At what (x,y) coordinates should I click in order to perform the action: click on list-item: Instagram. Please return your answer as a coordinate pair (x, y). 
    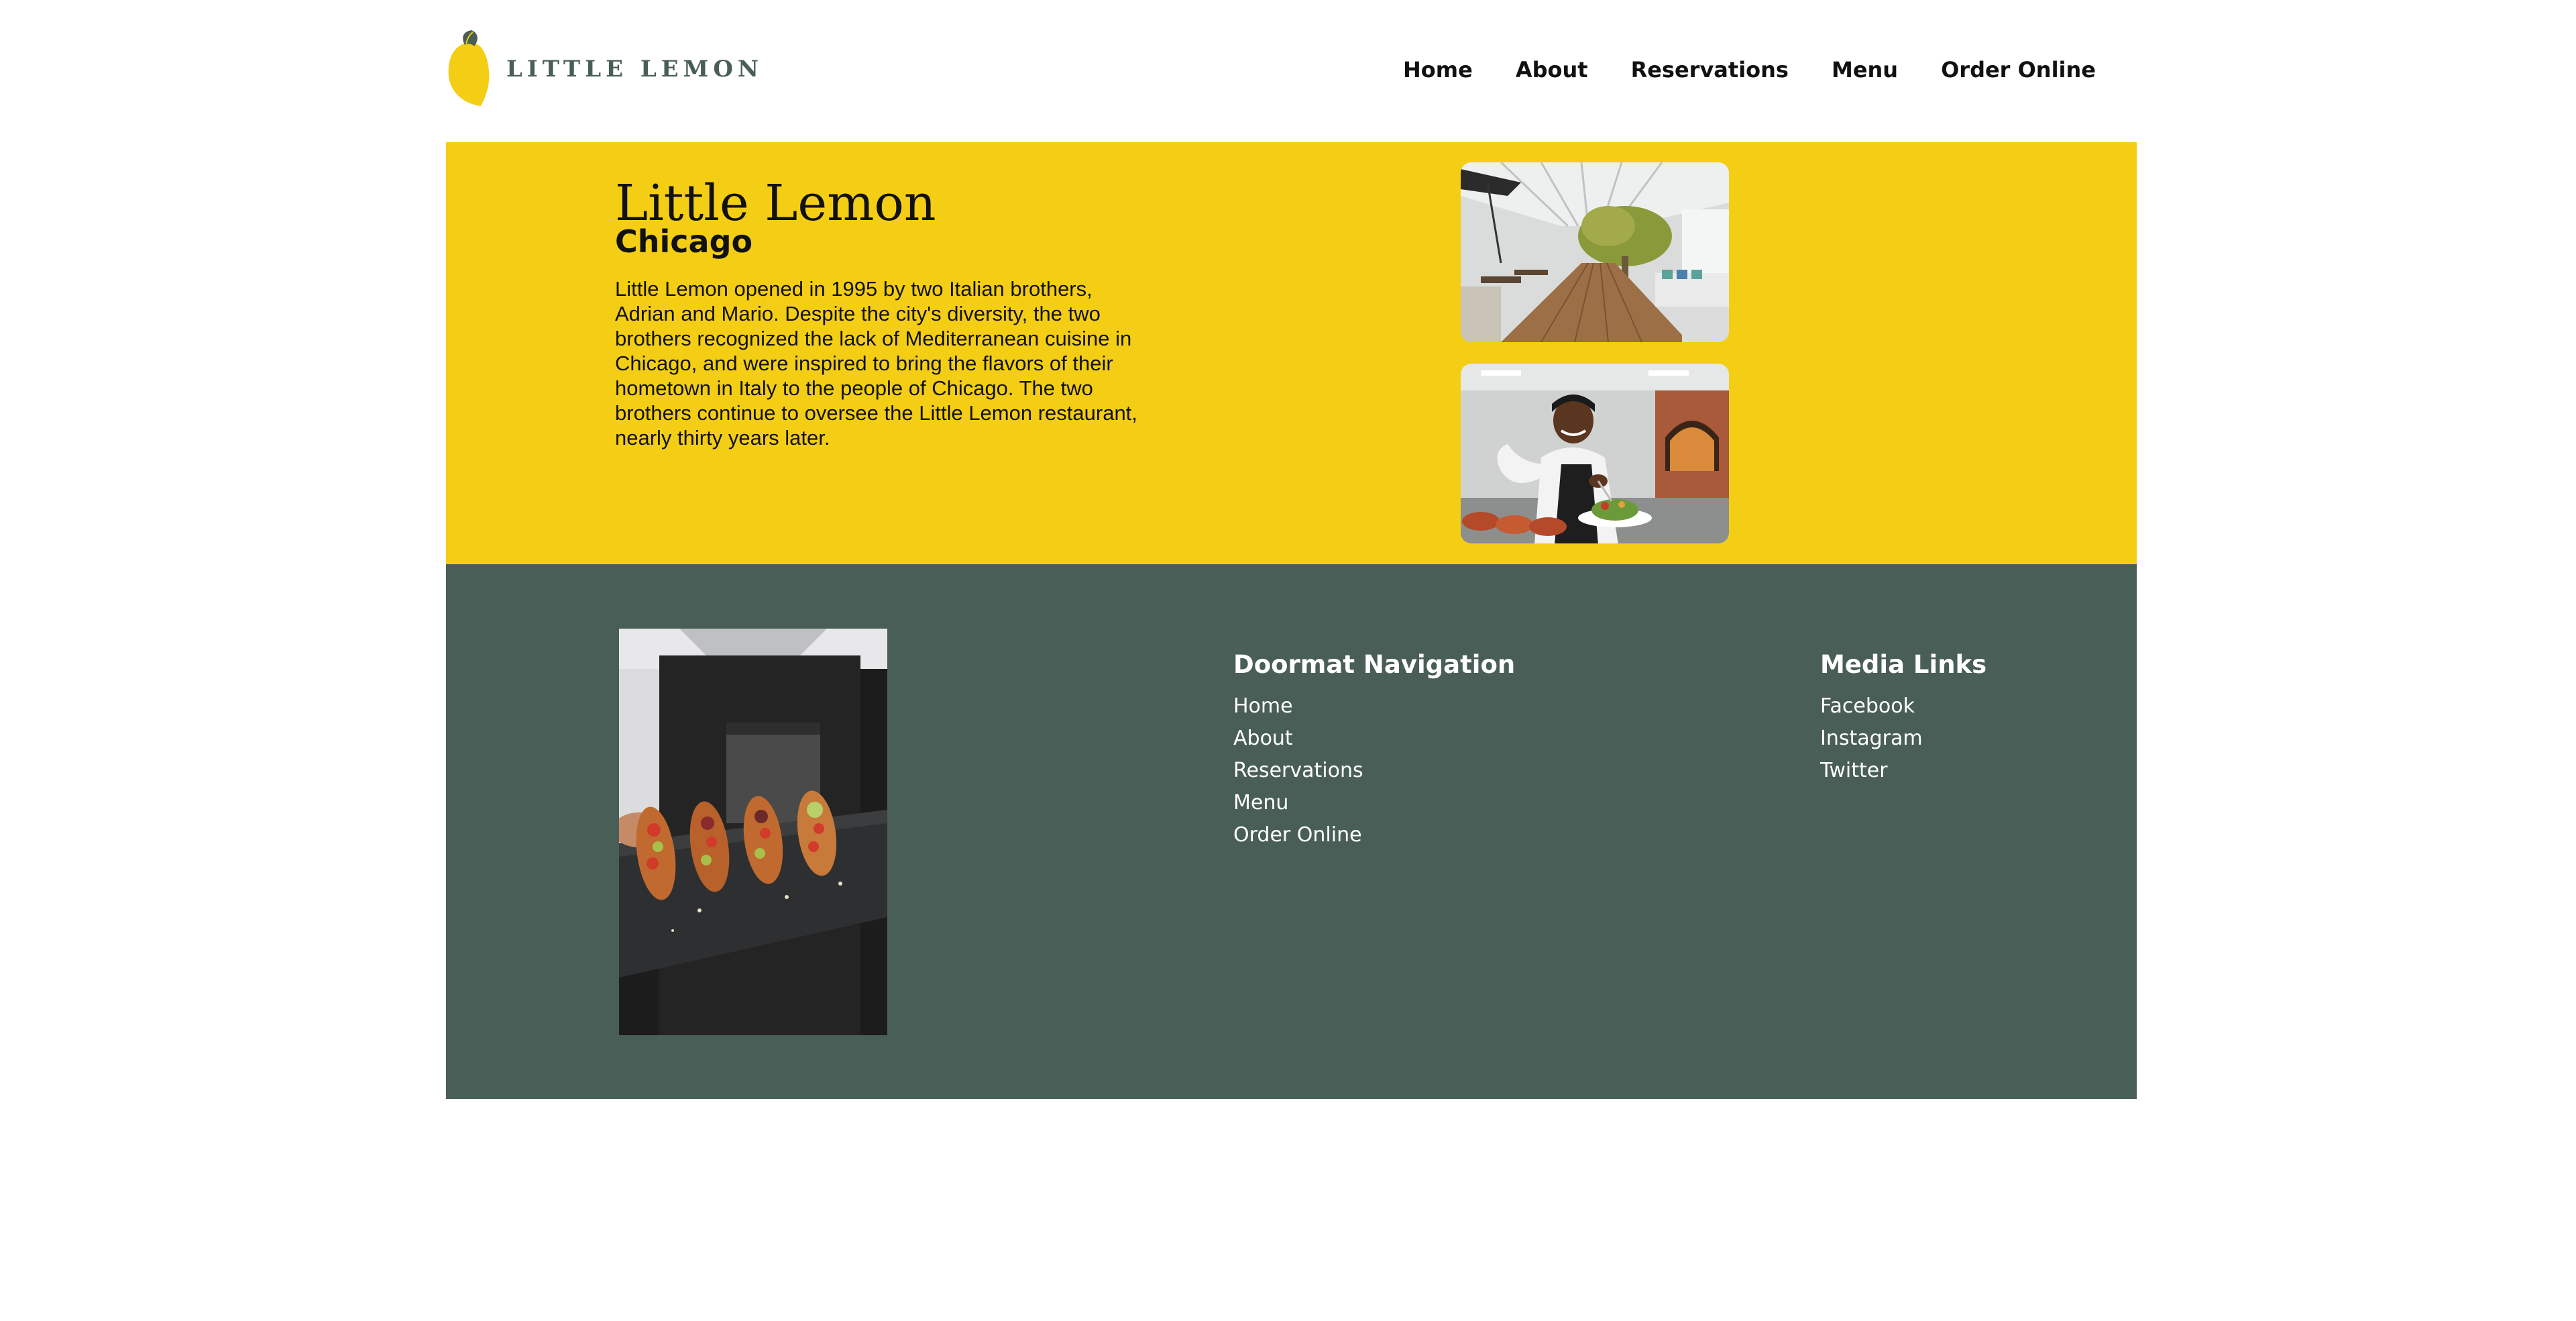
    Looking at the image, I should click on (1903, 739).